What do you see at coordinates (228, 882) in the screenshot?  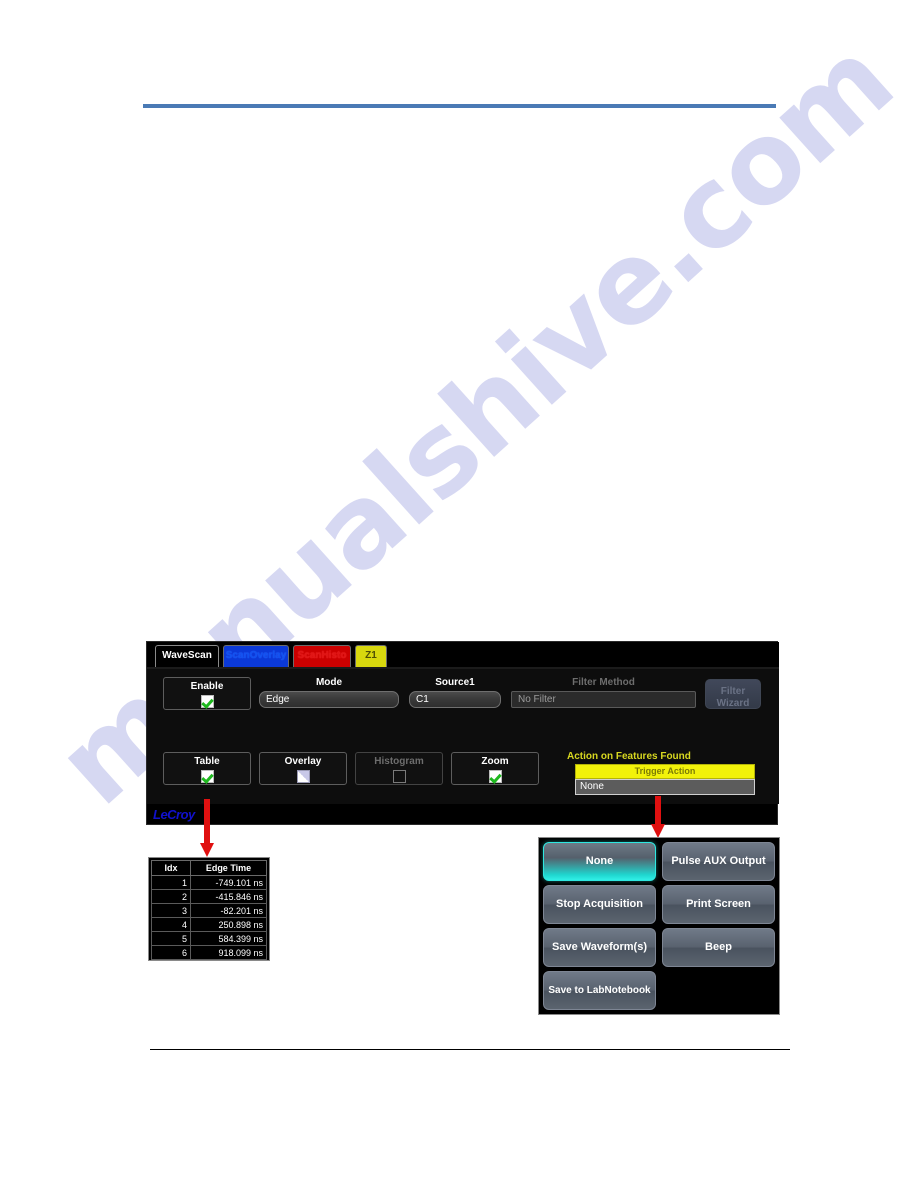 I see `cell-edge-time: -749.101 ns` at bounding box center [228, 882].